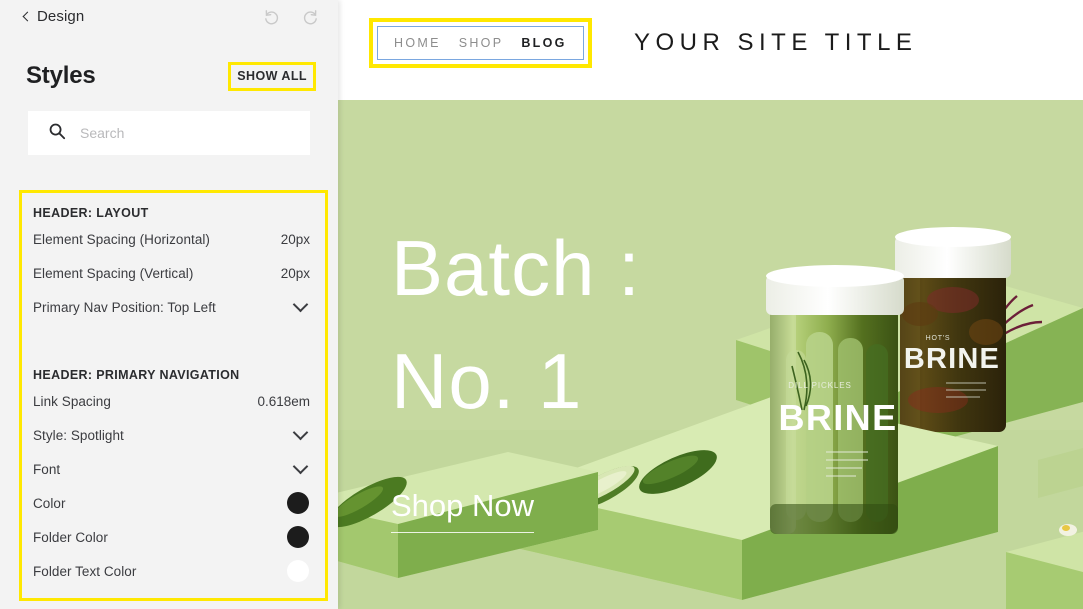 This screenshot has width=1083, height=609. Describe the element at coordinates (953, 329) in the screenshot. I see `jar-back: BRINE HOT'S` at that location.